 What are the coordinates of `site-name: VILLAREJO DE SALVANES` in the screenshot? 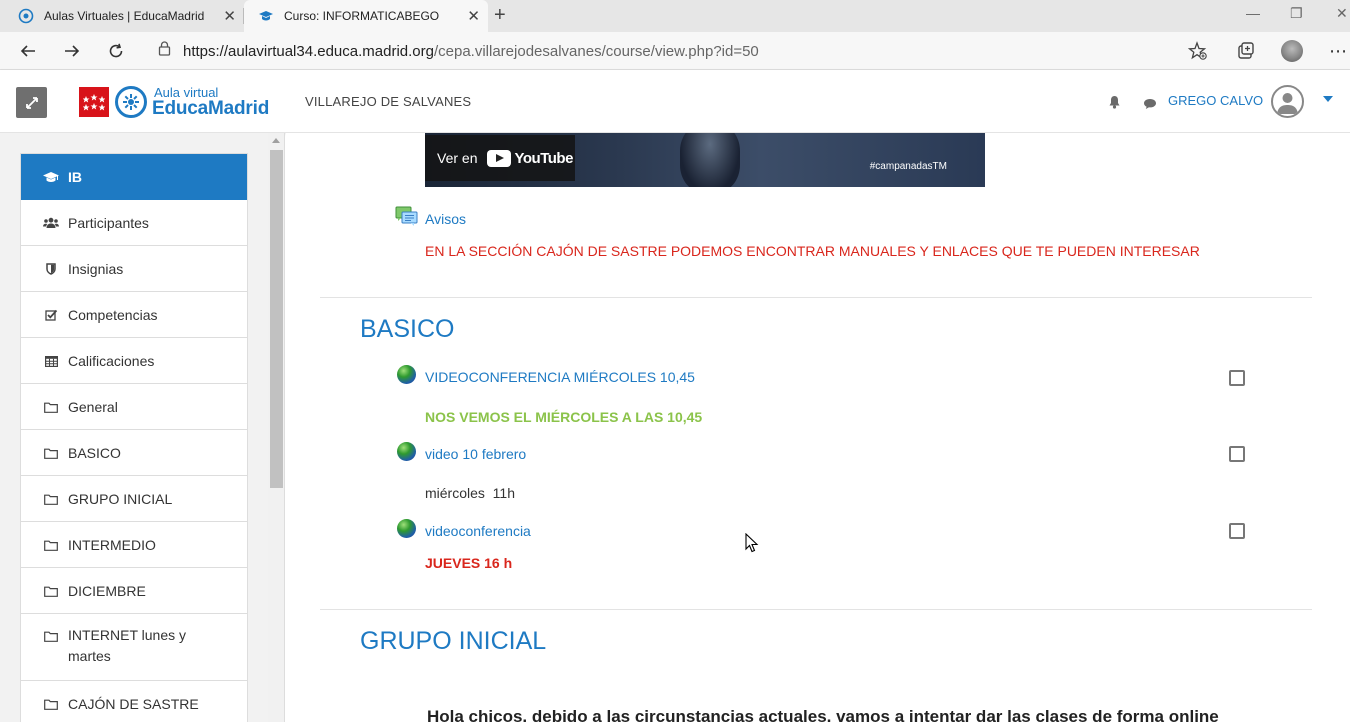 It's located at (388, 101).